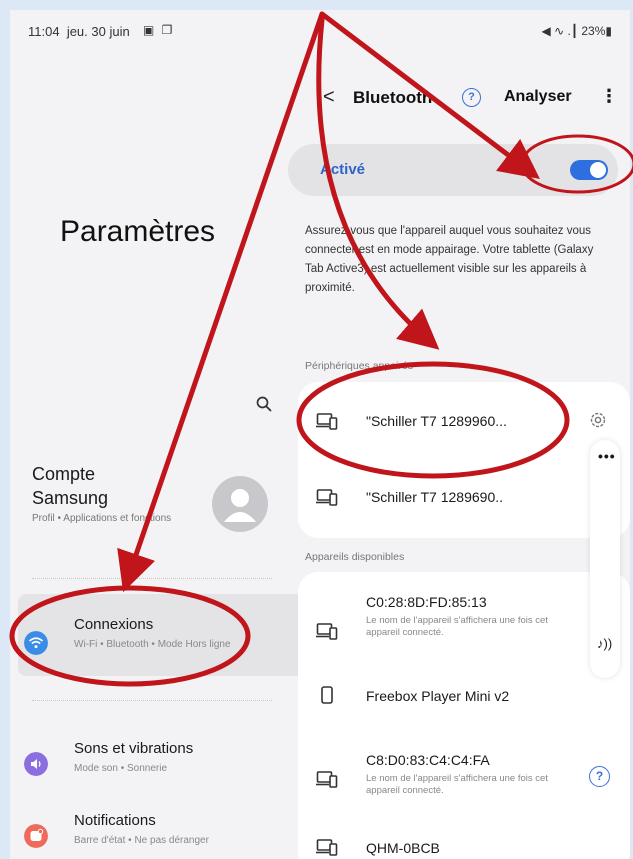 The image size is (633, 859). I want to click on notification-icon, so click(36, 836).